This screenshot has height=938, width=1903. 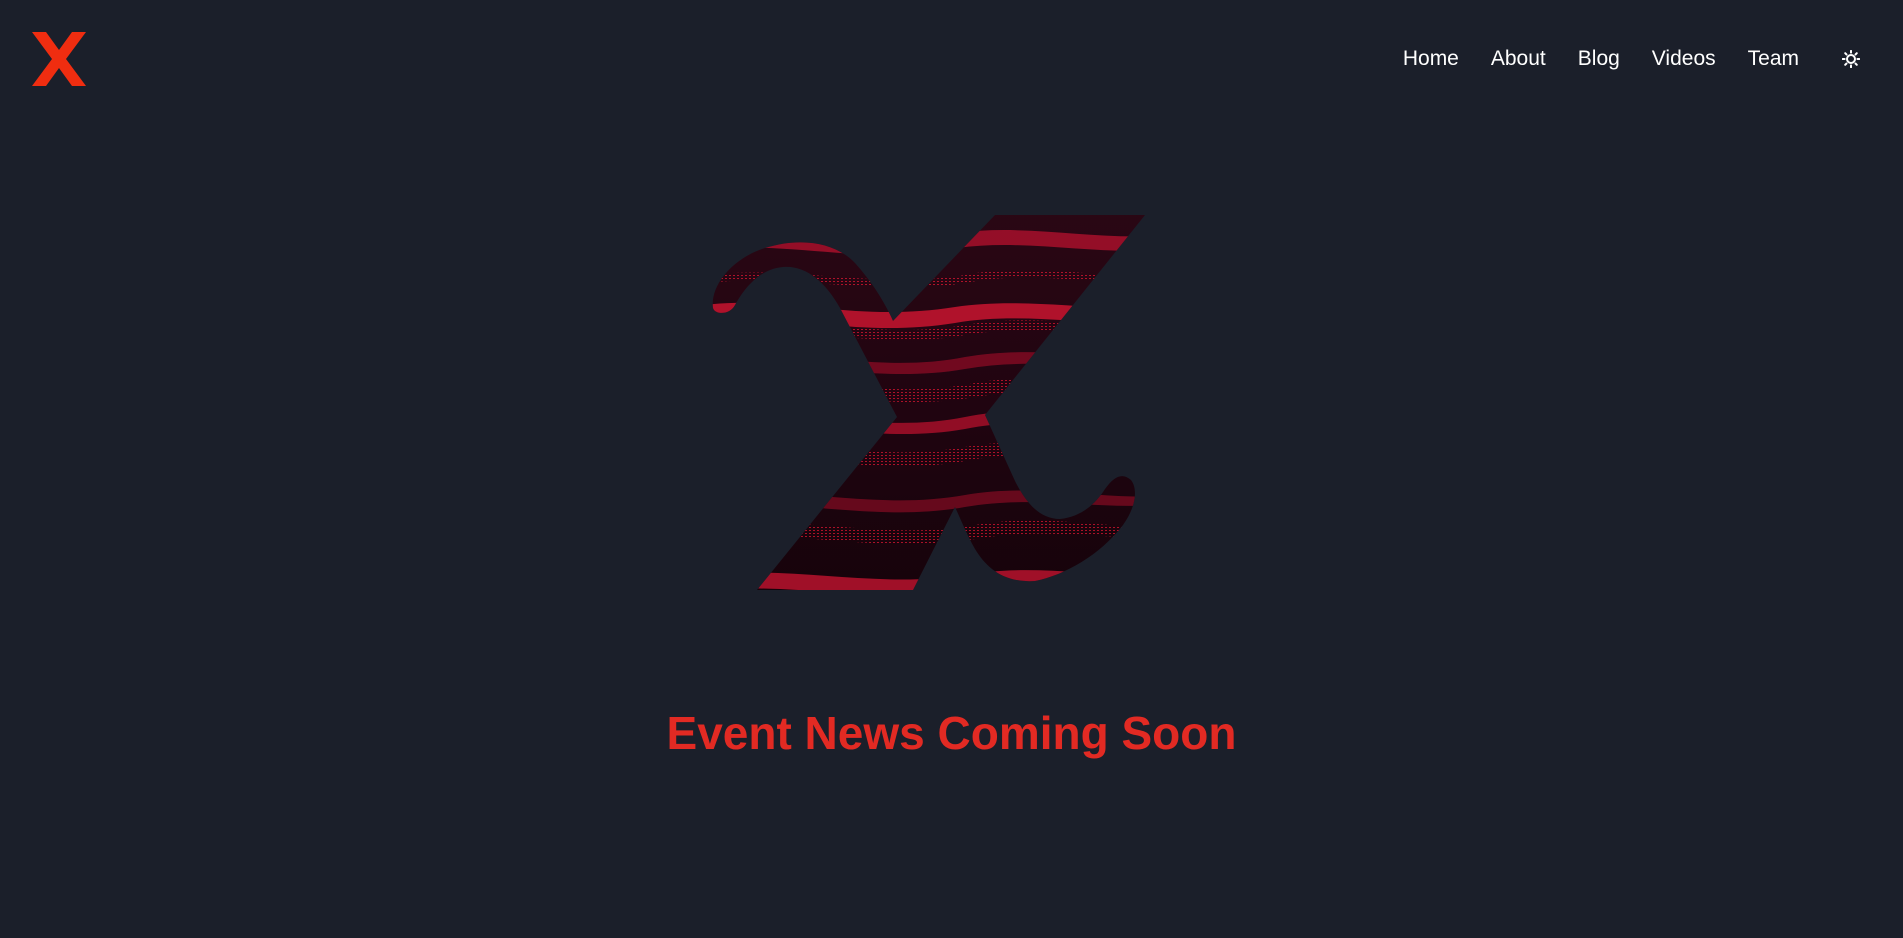 What do you see at coordinates (951, 59) in the screenshot?
I see `site-header: Home About Blog Videos Team` at bounding box center [951, 59].